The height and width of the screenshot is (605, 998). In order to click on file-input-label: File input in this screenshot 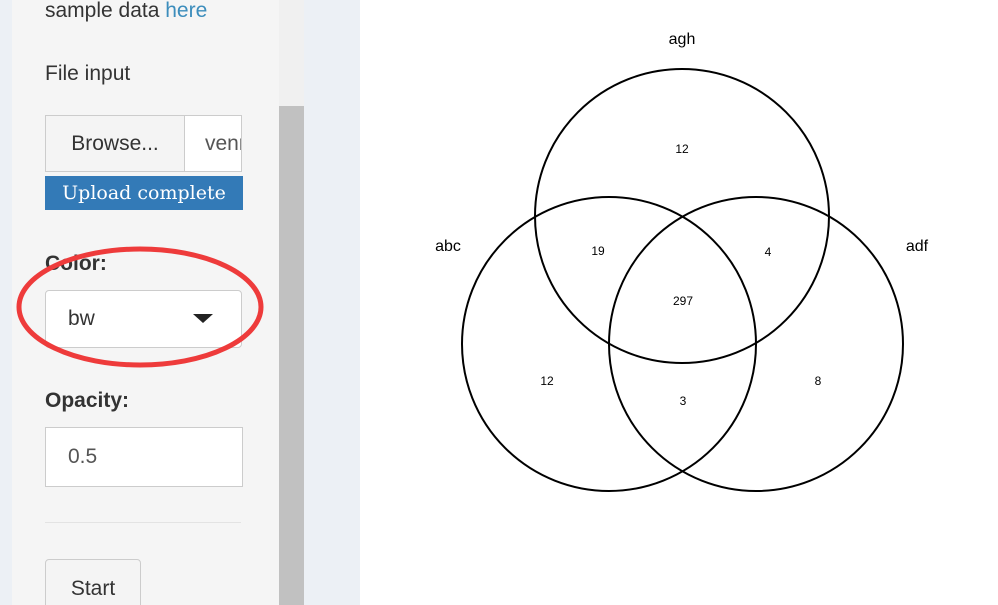, I will do `click(88, 73)`.